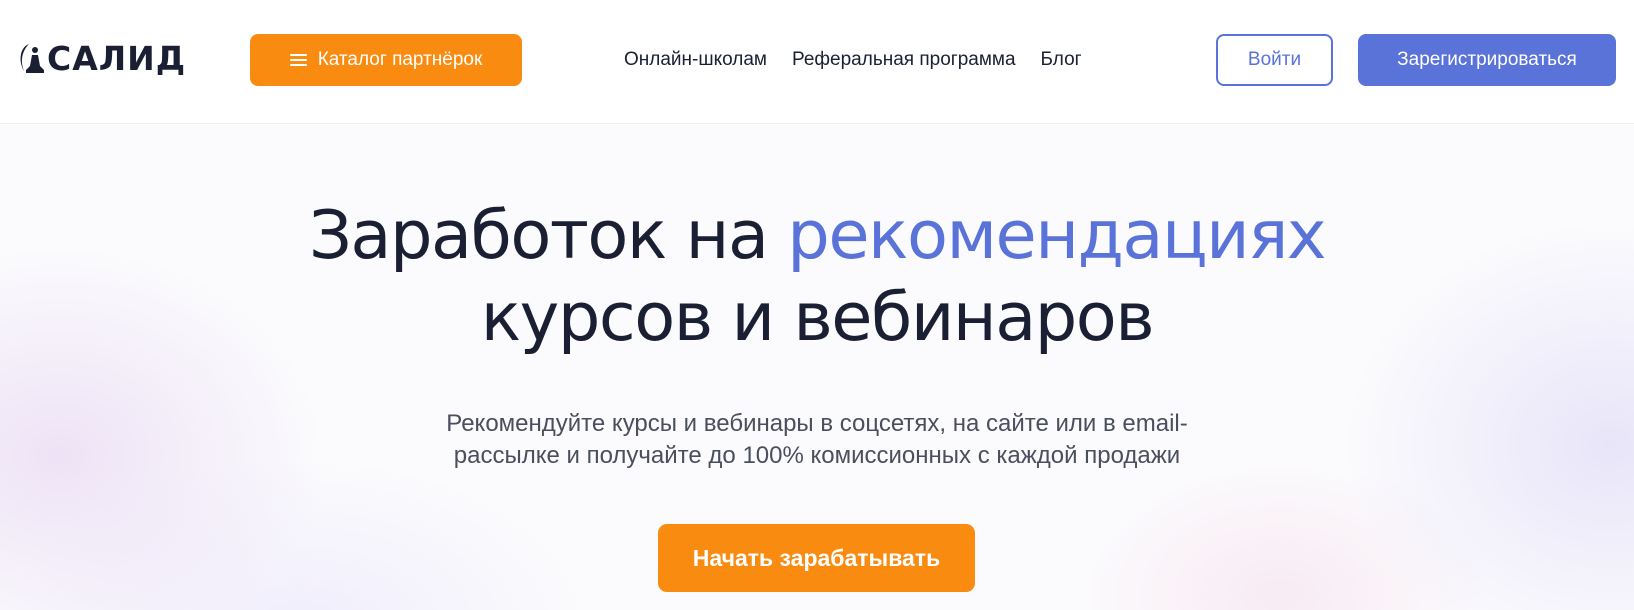  Describe the element at coordinates (1056, 235) in the screenshot. I see `headline-accent: рекомендациях` at that location.